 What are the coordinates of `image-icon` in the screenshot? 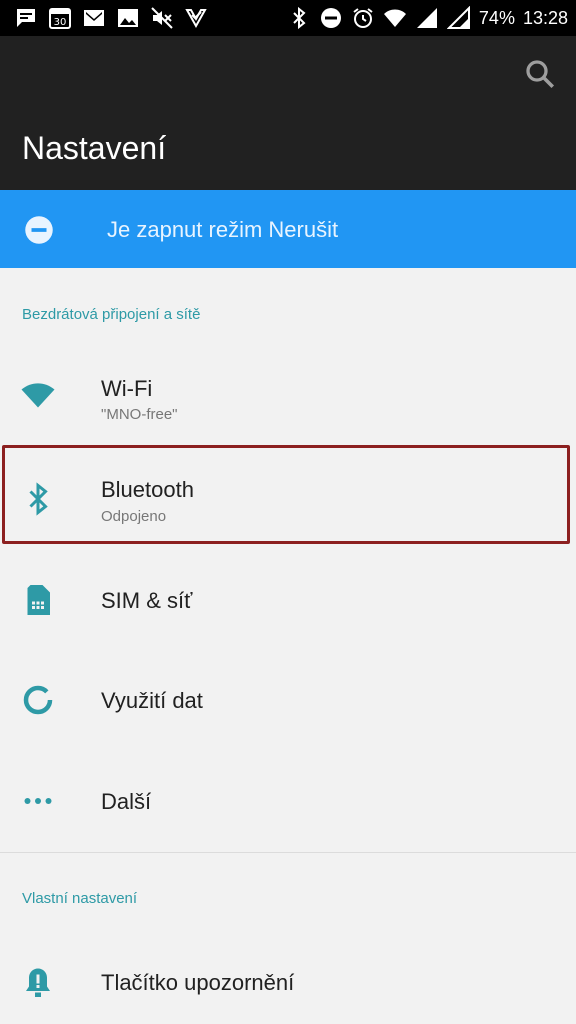 It's located at (128, 18).